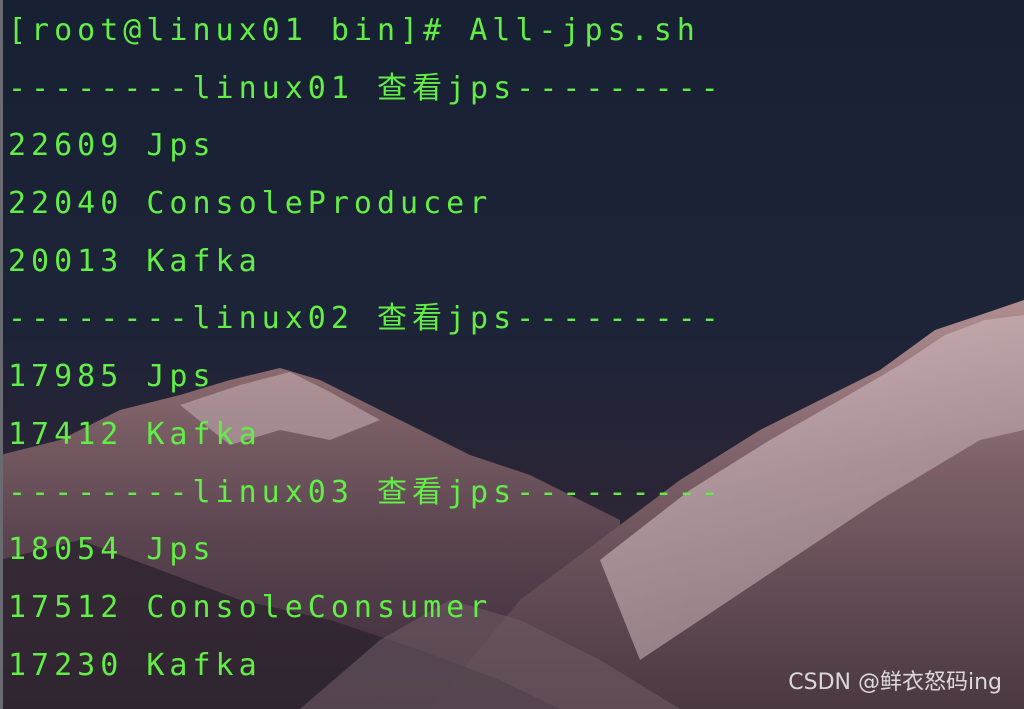  Describe the element at coordinates (135, 434) in the screenshot. I see `output-line: 17412 Kafka` at that location.